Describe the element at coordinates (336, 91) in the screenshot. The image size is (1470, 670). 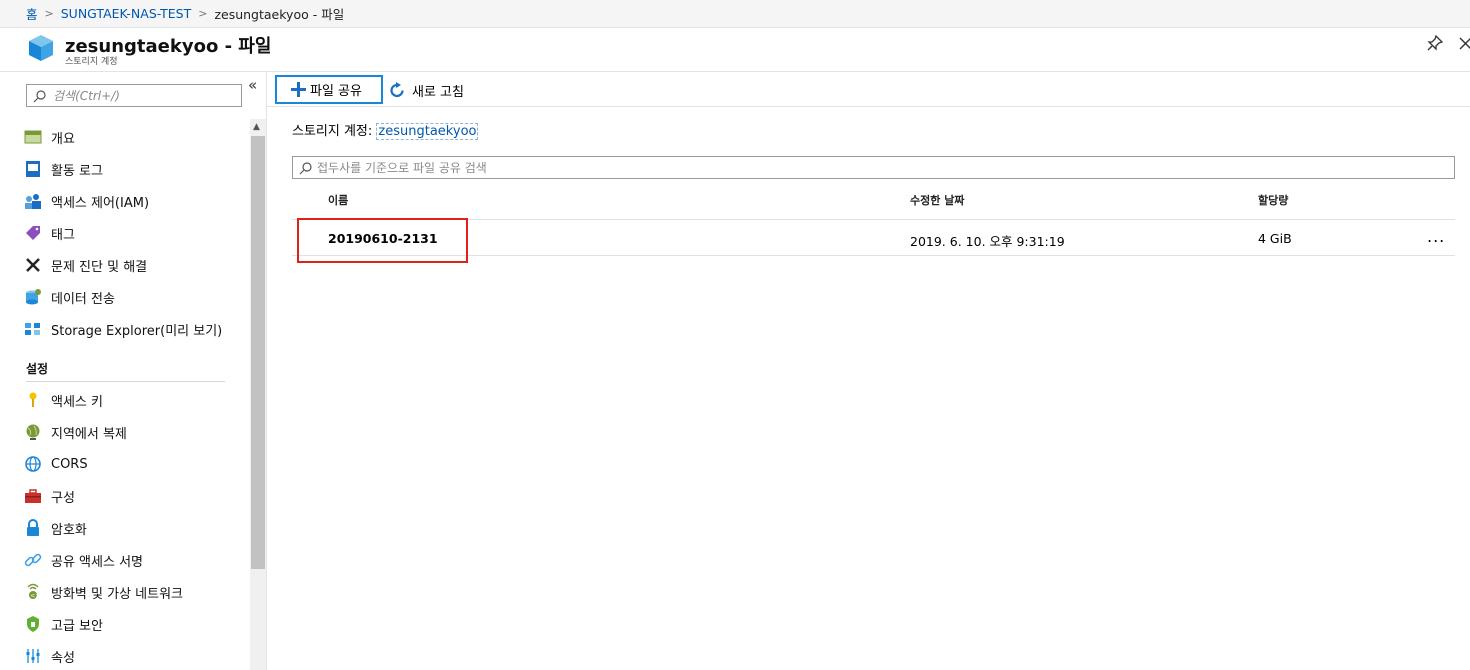
I see `add-file-share-label: 파일 공유` at that location.